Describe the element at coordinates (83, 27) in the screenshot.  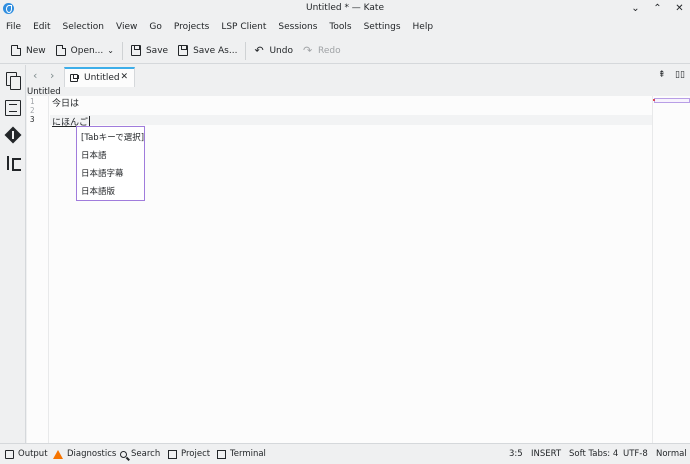
I see `menu-selection: Selection` at that location.